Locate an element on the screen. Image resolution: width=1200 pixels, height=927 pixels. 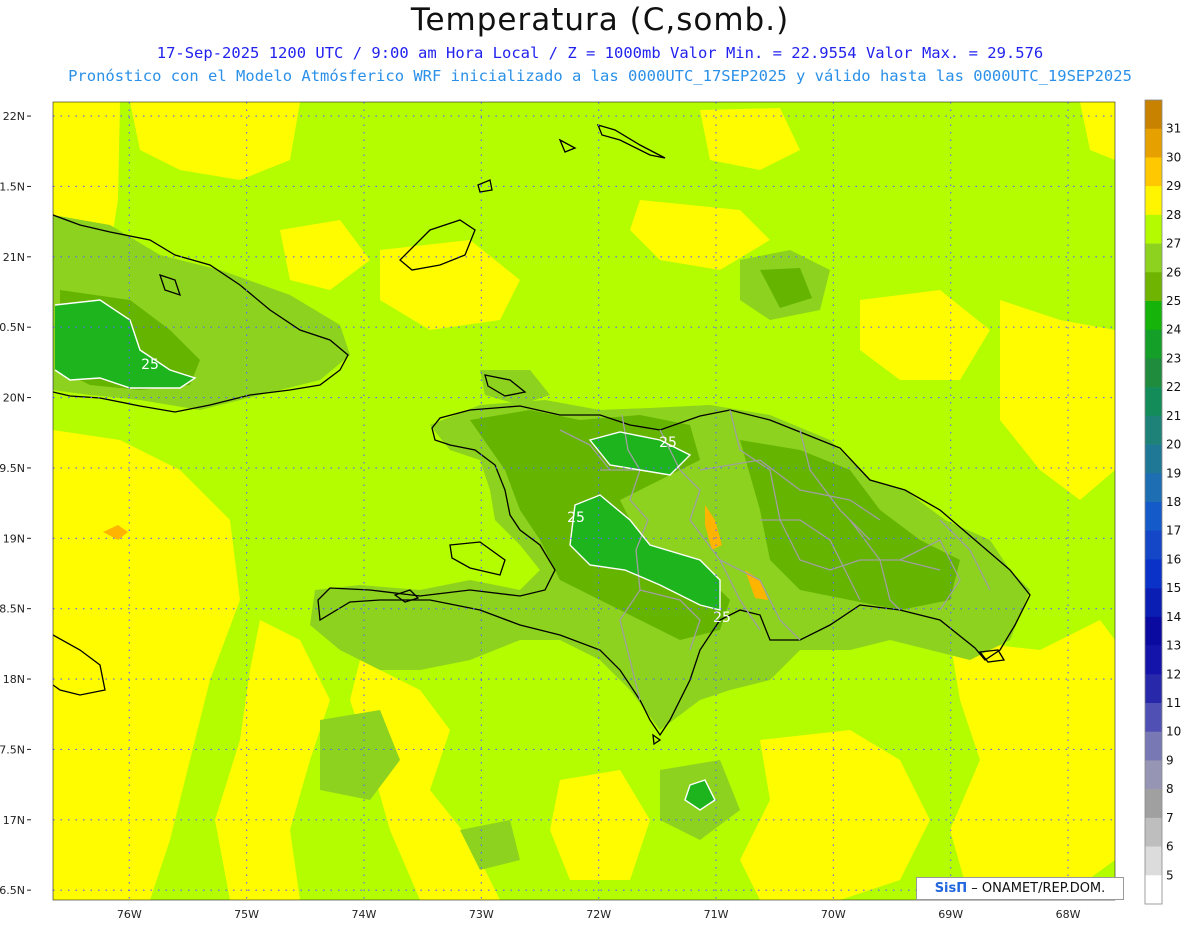
lon-tick-label: 70W is located at coordinates (833, 914).